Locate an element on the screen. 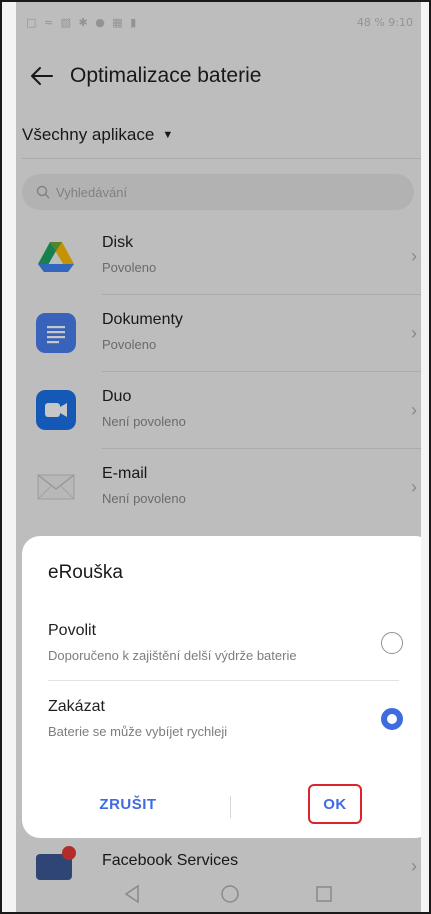 Image resolution: width=431 pixels, height=914 pixels. option-deny: Zakázat Baterie se může vybíjet rychleji is located at coordinates (229, 727).